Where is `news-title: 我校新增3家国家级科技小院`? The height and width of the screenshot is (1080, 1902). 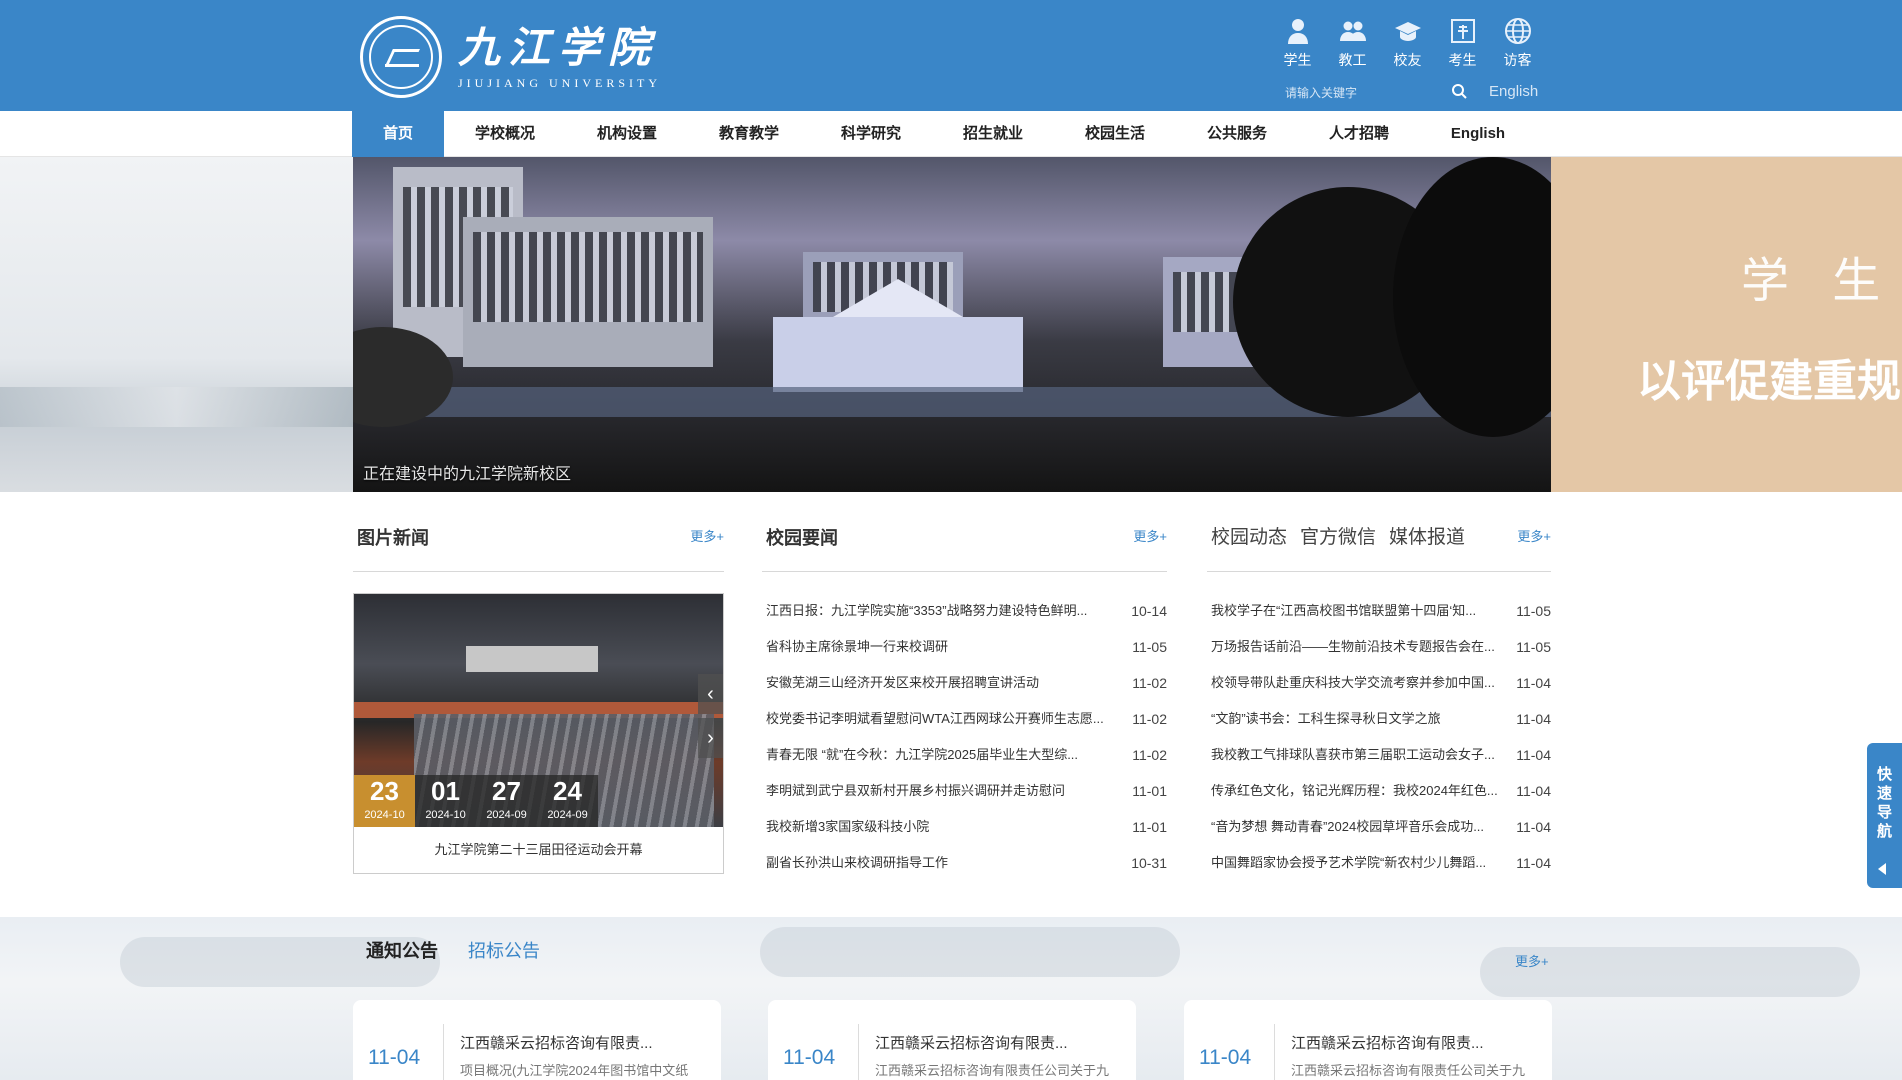 news-title: 我校新增3家国家级科技小院 is located at coordinates (848, 826).